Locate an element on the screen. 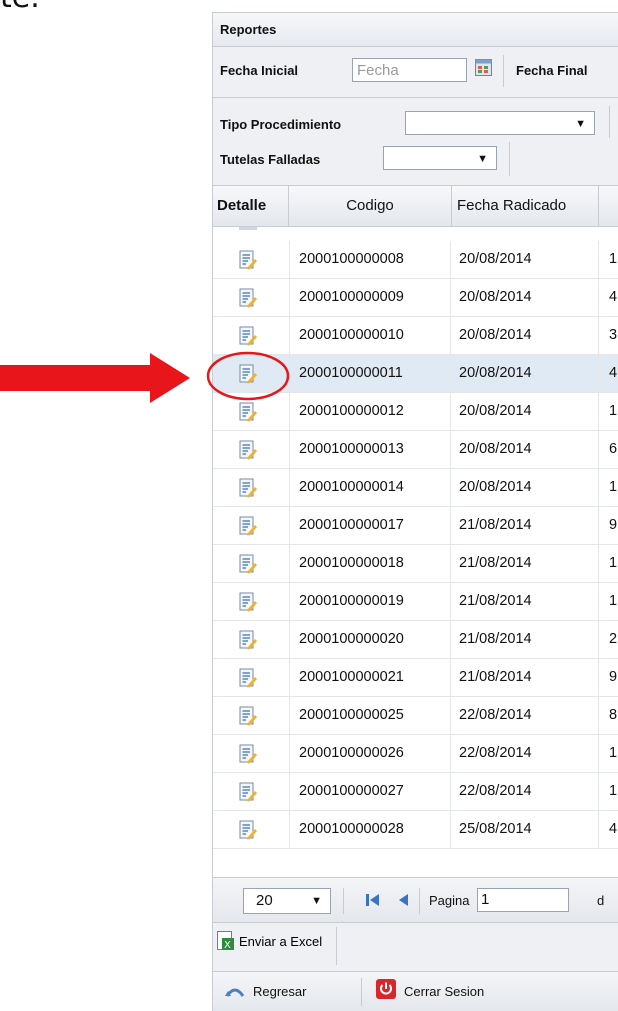 This screenshot has height=1011, width=618. logout-button: Cerrar Sesion is located at coordinates (451, 991).